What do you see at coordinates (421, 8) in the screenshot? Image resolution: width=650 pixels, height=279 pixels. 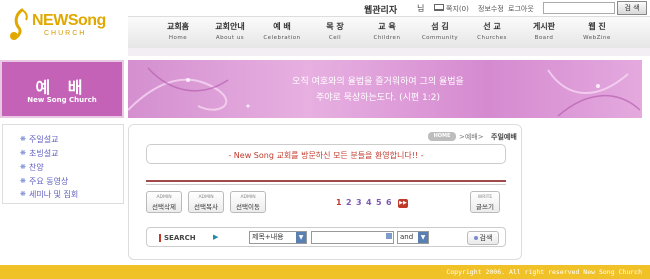 I see `user-name-suffix: 님` at bounding box center [421, 8].